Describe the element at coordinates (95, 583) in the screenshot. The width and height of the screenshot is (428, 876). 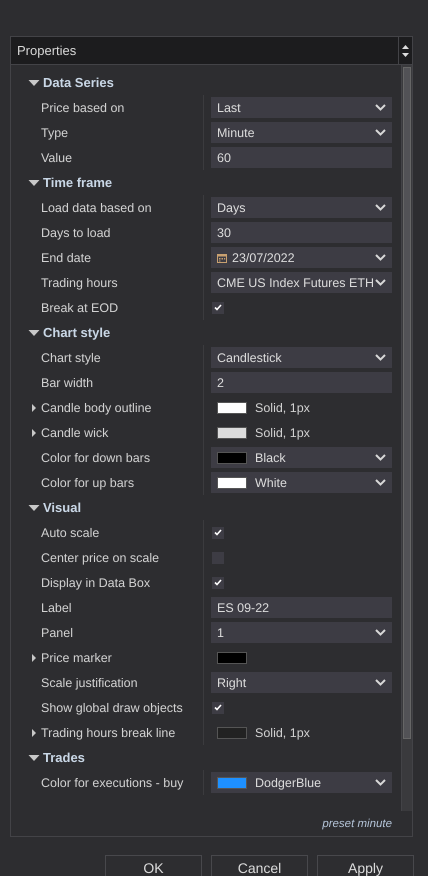
I see `property-label: Display in Data Box` at that location.